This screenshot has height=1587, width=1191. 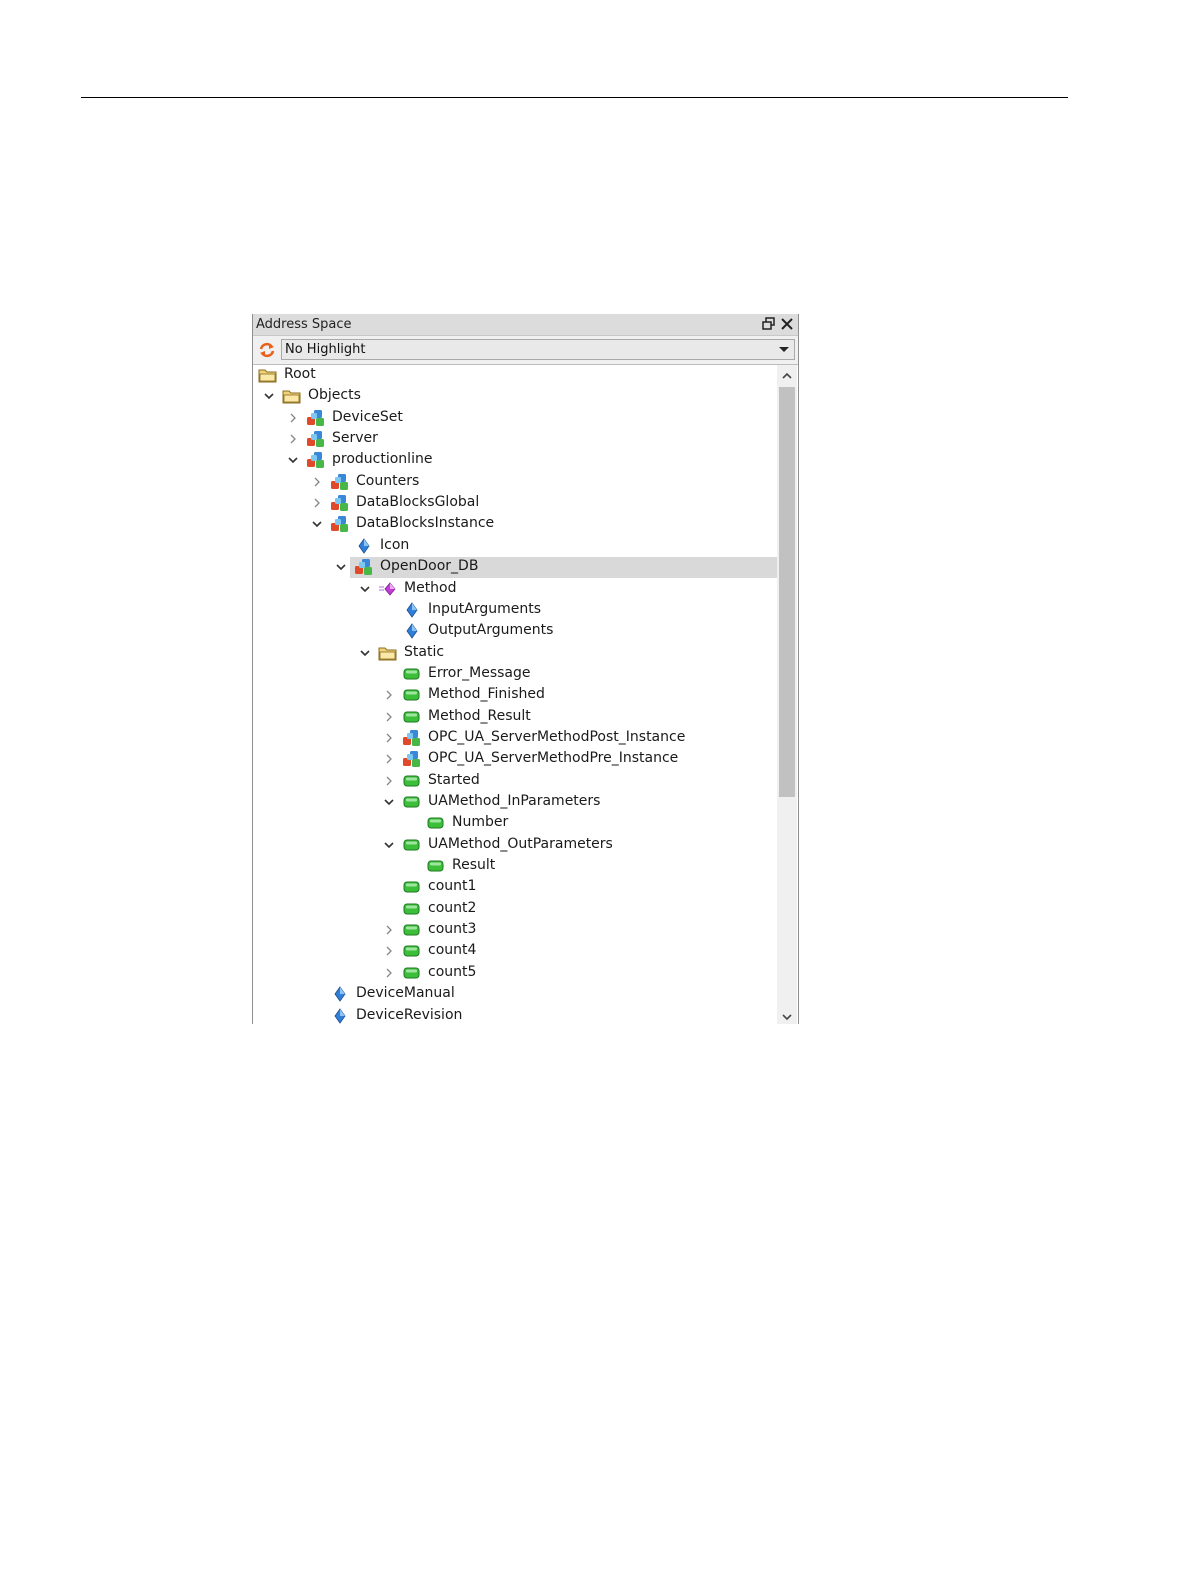 What do you see at coordinates (429, 566) in the screenshot?
I see `tree-node-label: OpenDoor_DB` at bounding box center [429, 566].